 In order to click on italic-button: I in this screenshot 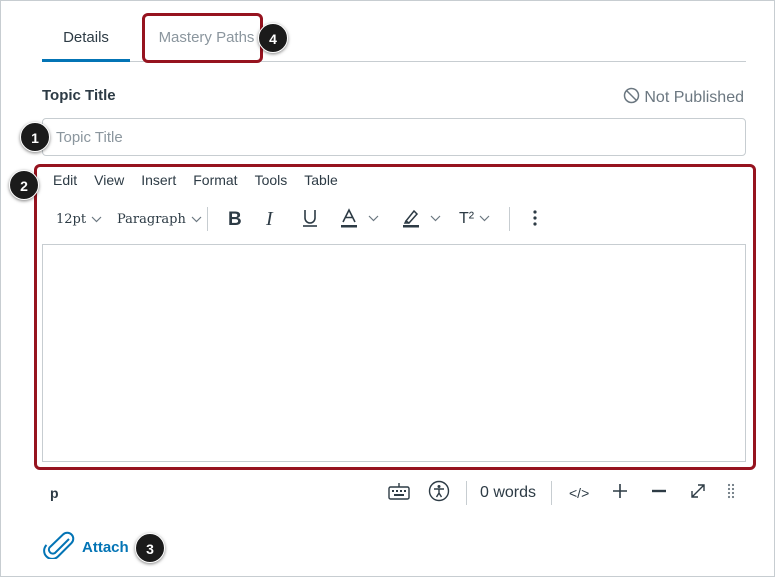, I will do `click(272, 219)`.